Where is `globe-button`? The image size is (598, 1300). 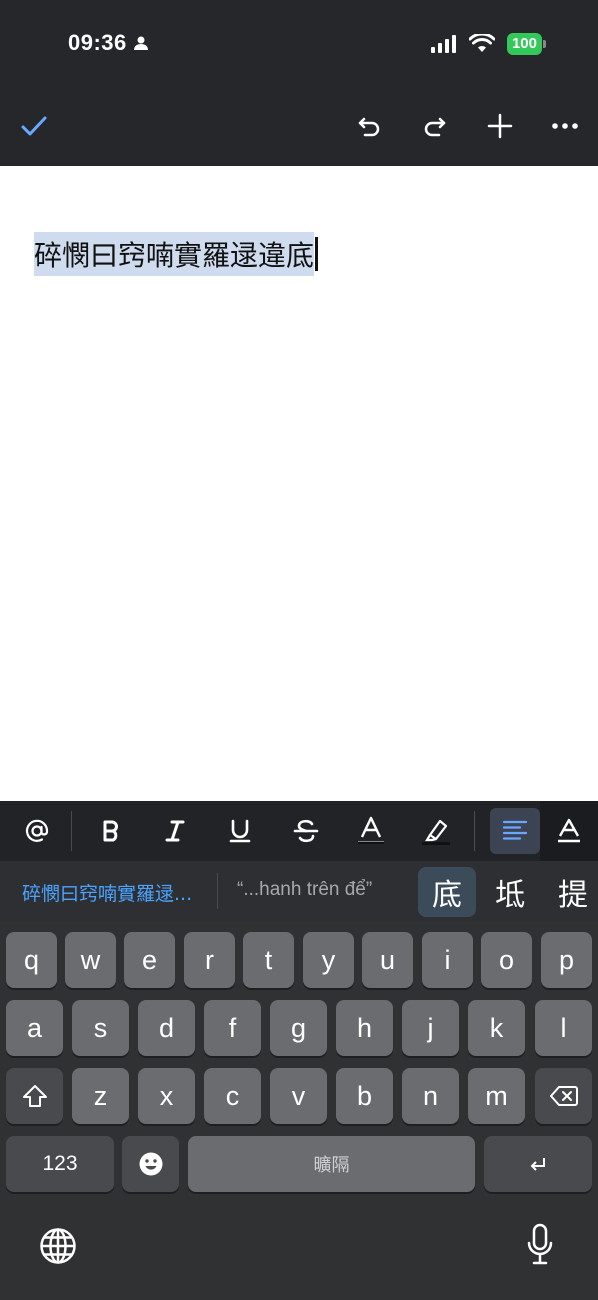
globe-button is located at coordinates (58, 1246).